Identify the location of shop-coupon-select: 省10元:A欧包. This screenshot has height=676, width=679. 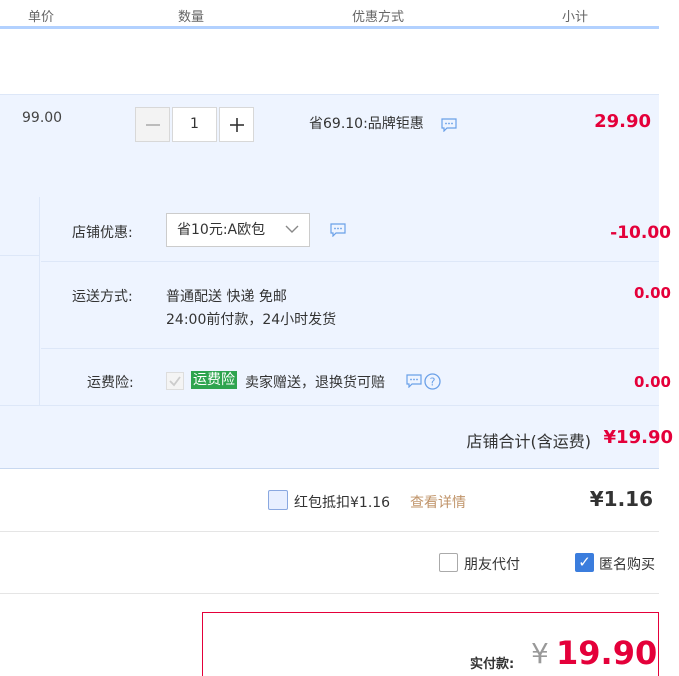
(238, 230).